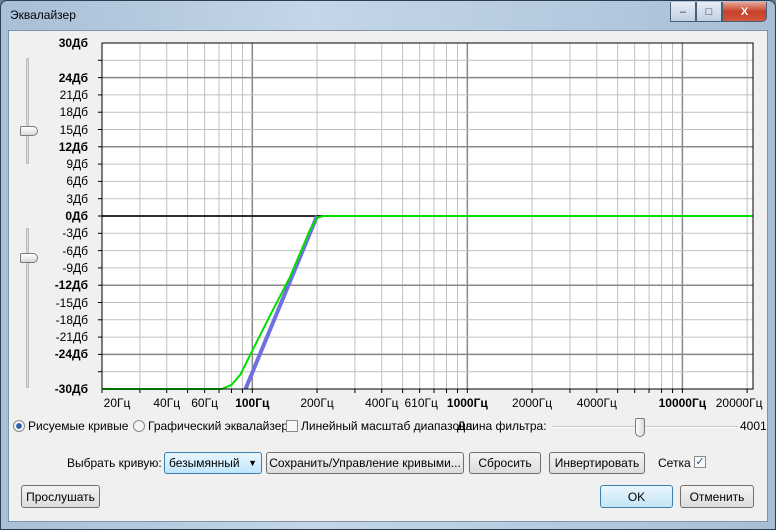  What do you see at coordinates (78, 426) in the screenshot?
I see `radio-drawn-curves-label: Рисуемые кривые` at bounding box center [78, 426].